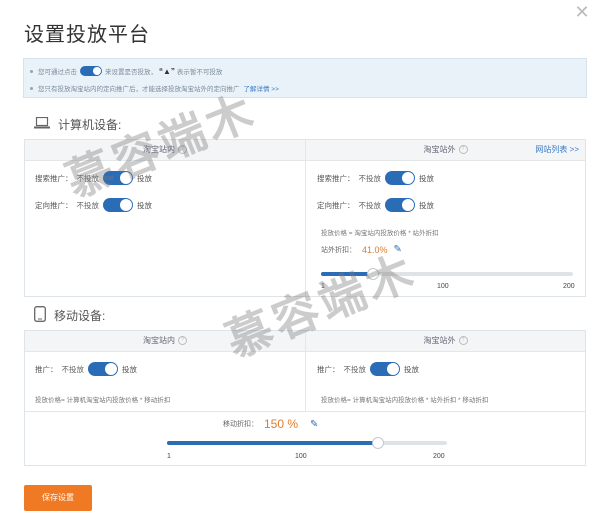  Describe the element at coordinates (87, 35) in the screenshot. I see `dialog-title: 设置投放平台` at that location.